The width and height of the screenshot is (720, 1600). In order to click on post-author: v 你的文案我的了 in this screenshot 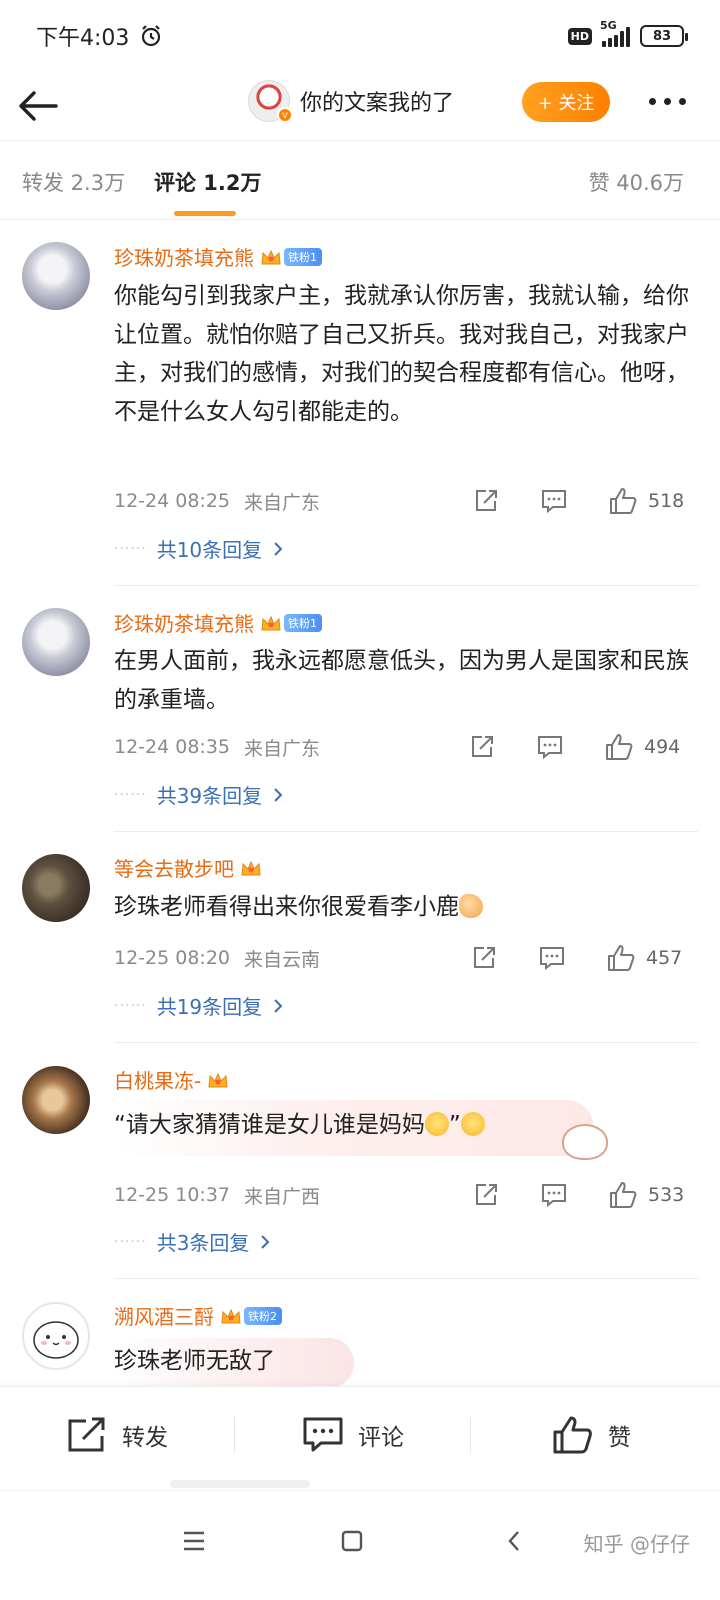, I will do `click(351, 101)`.